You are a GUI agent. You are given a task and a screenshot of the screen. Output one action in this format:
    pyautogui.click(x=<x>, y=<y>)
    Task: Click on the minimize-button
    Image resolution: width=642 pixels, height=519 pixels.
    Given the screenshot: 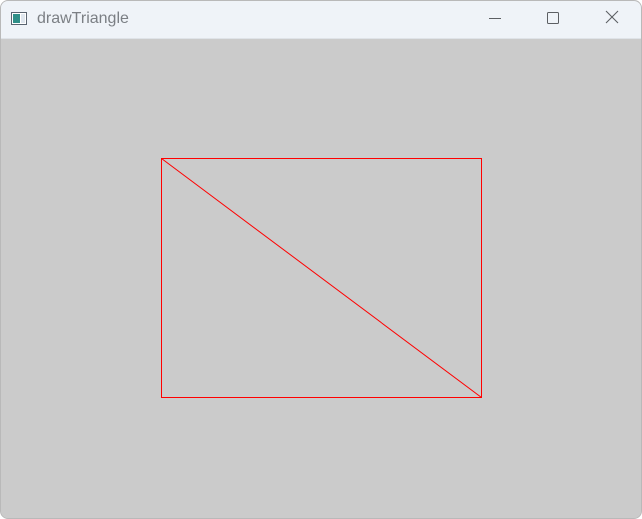 What is the action you would take?
    pyautogui.click(x=495, y=19)
    